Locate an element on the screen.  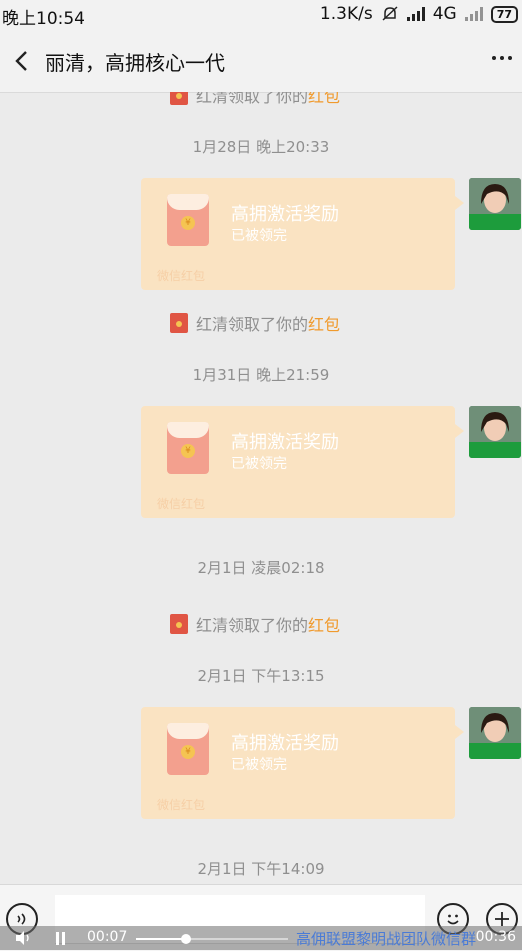
status-indicators: 1.3K/s 4G 77 is located at coordinates (419, 14).